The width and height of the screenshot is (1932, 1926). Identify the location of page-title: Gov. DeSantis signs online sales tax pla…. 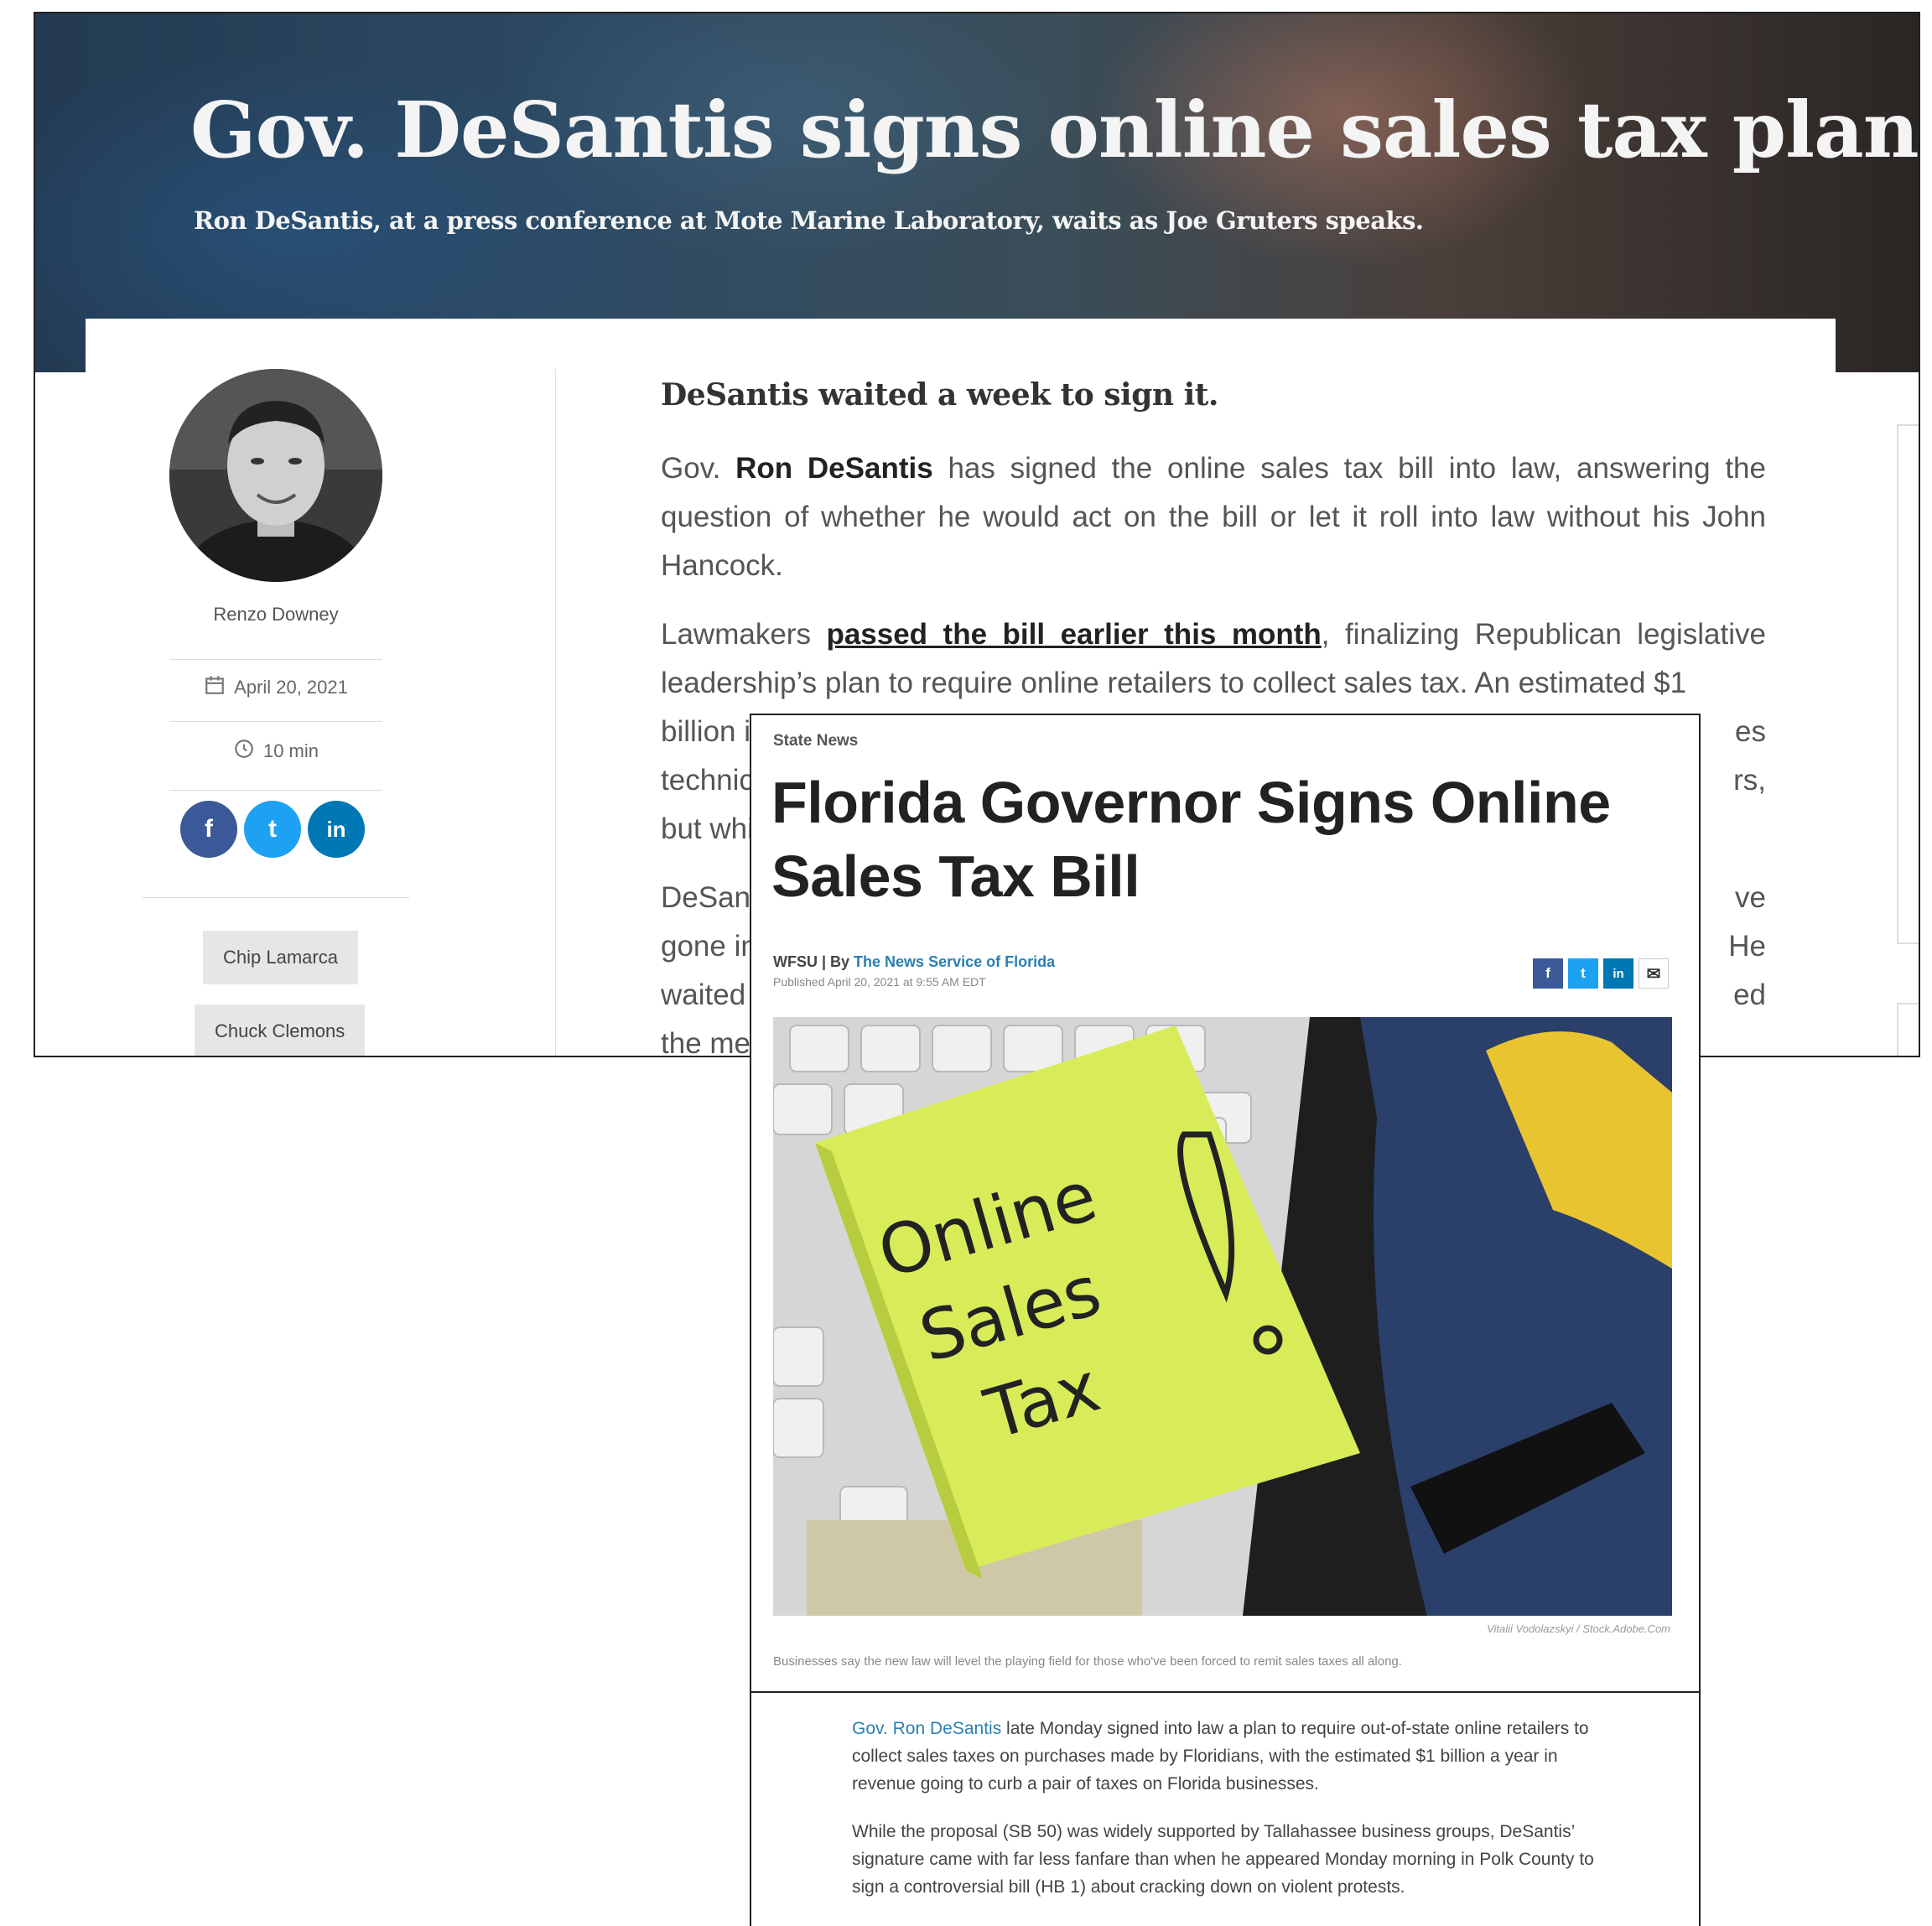
(1054, 130).